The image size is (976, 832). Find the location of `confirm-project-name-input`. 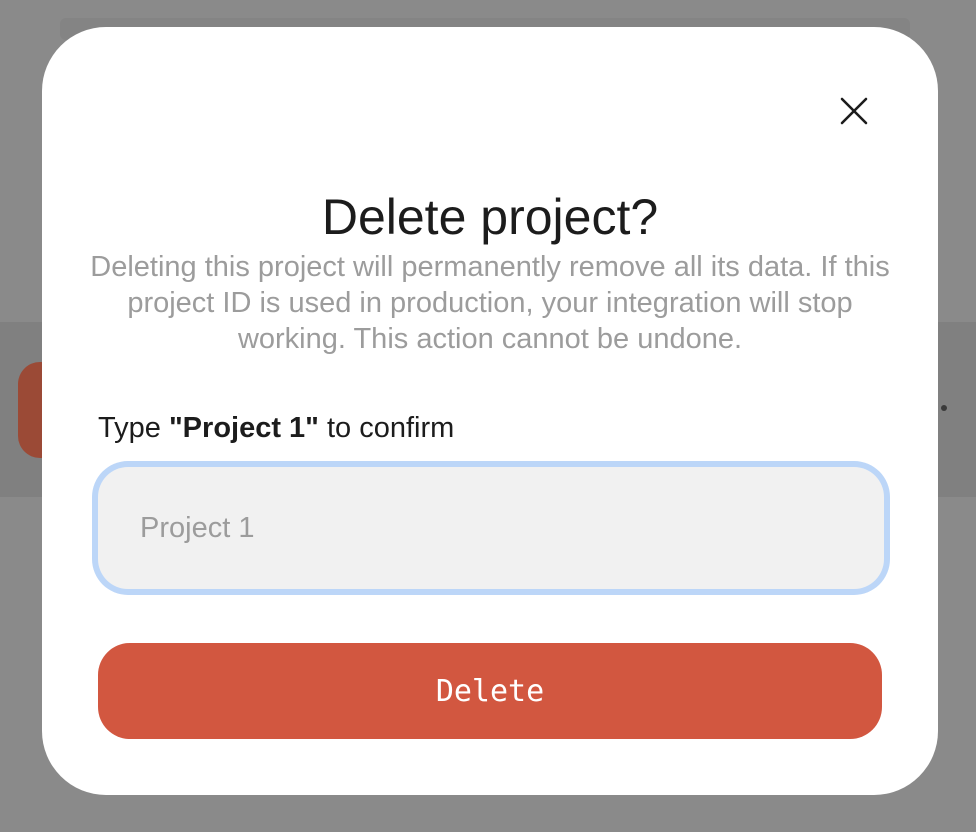

confirm-project-name-input is located at coordinates (491, 528).